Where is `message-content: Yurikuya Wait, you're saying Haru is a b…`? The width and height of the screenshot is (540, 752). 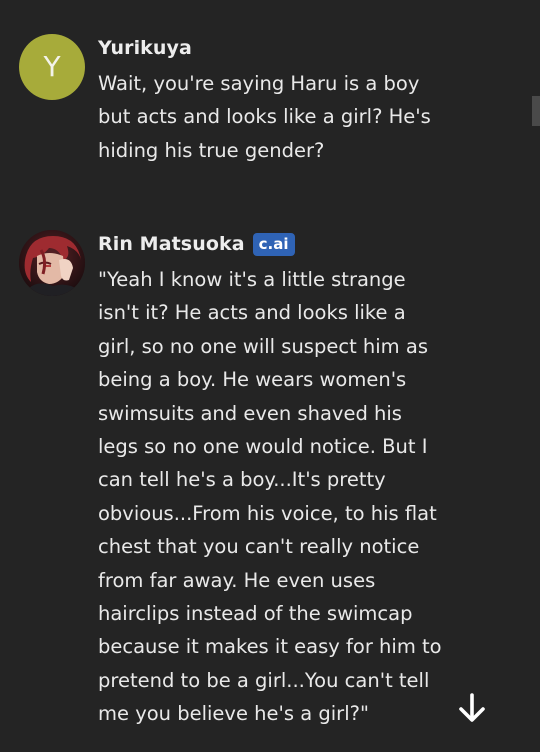 message-content: Yurikuya Wait, you're saying Haru is a b… is located at coordinates (308, 99).